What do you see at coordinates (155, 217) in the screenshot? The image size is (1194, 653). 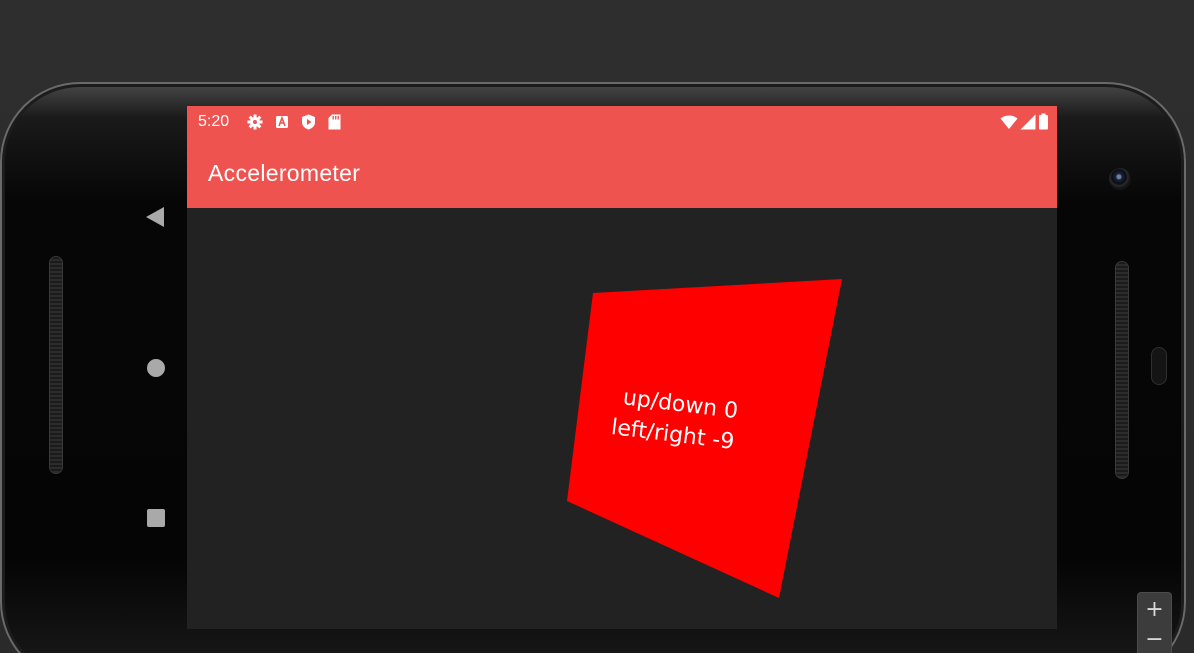 I see `back-icon` at bounding box center [155, 217].